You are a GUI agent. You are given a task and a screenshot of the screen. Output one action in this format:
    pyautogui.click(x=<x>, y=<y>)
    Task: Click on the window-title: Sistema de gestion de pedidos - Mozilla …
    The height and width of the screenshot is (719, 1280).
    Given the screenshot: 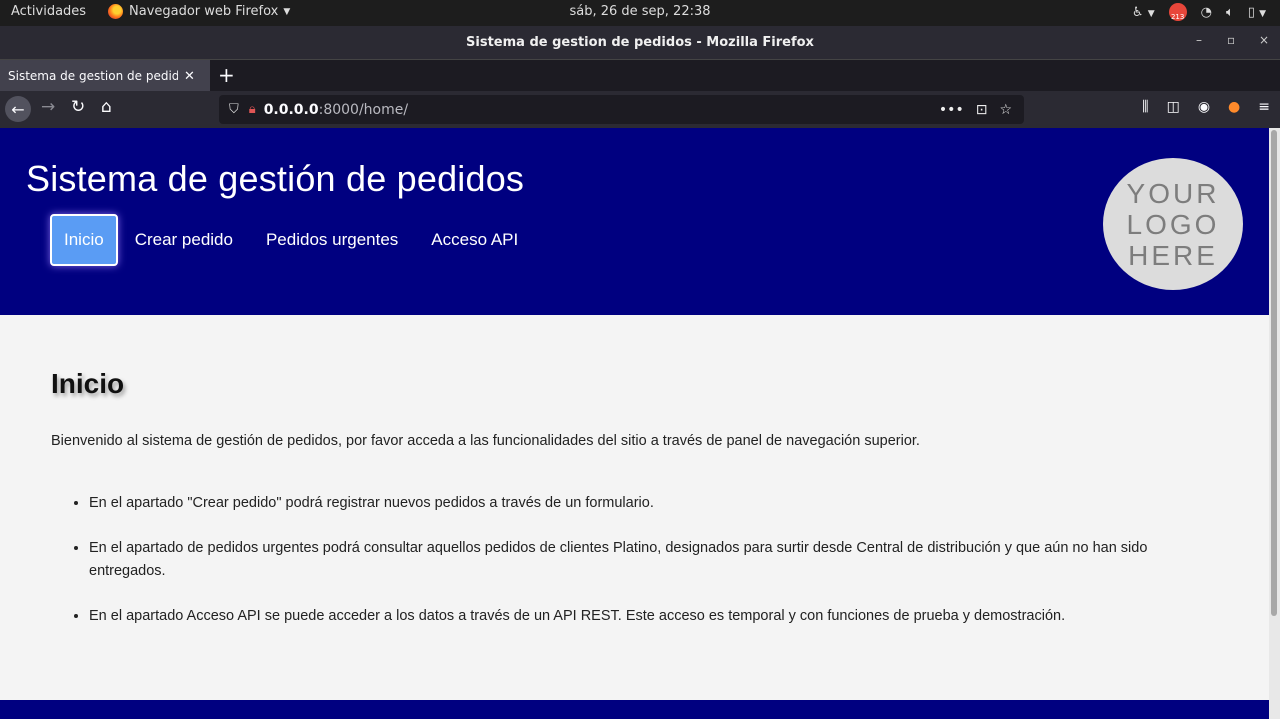 What is the action you would take?
    pyautogui.click(x=640, y=42)
    